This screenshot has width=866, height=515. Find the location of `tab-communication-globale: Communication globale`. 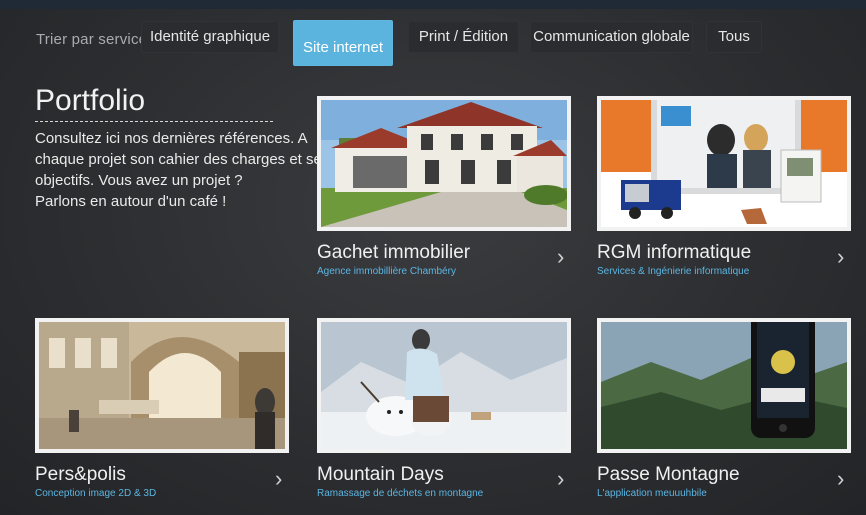

tab-communication-globale: Communication globale is located at coordinates (611, 37).